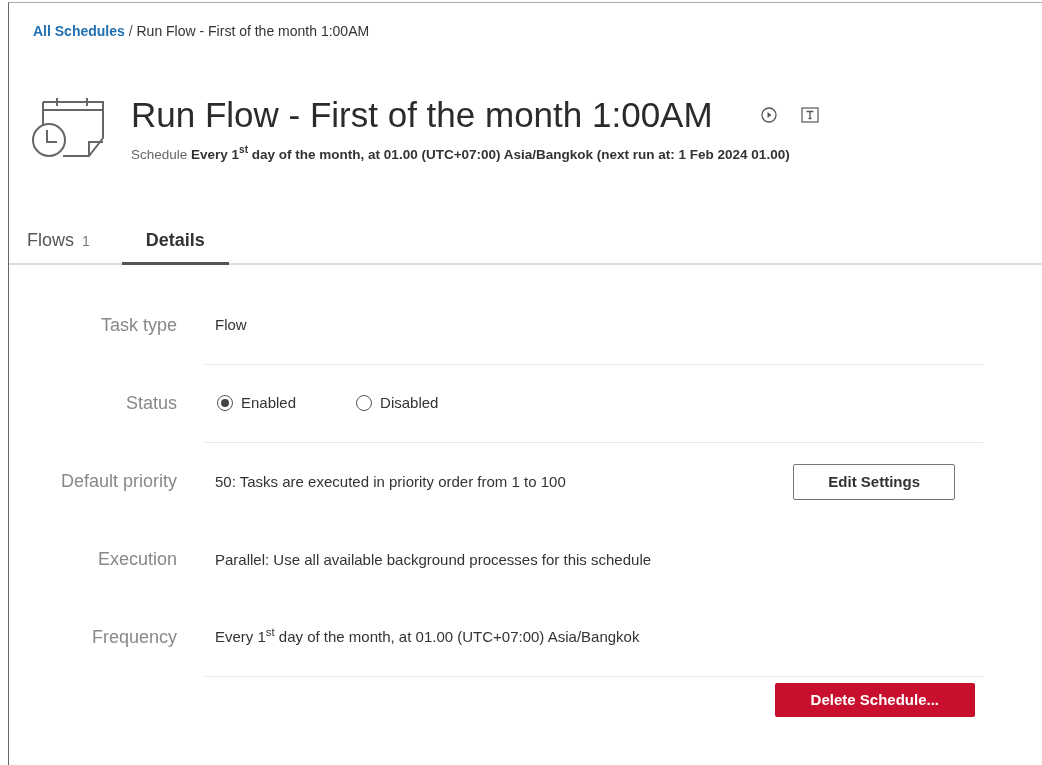 The width and height of the screenshot is (1042, 765). I want to click on text-icon, so click(809, 115).